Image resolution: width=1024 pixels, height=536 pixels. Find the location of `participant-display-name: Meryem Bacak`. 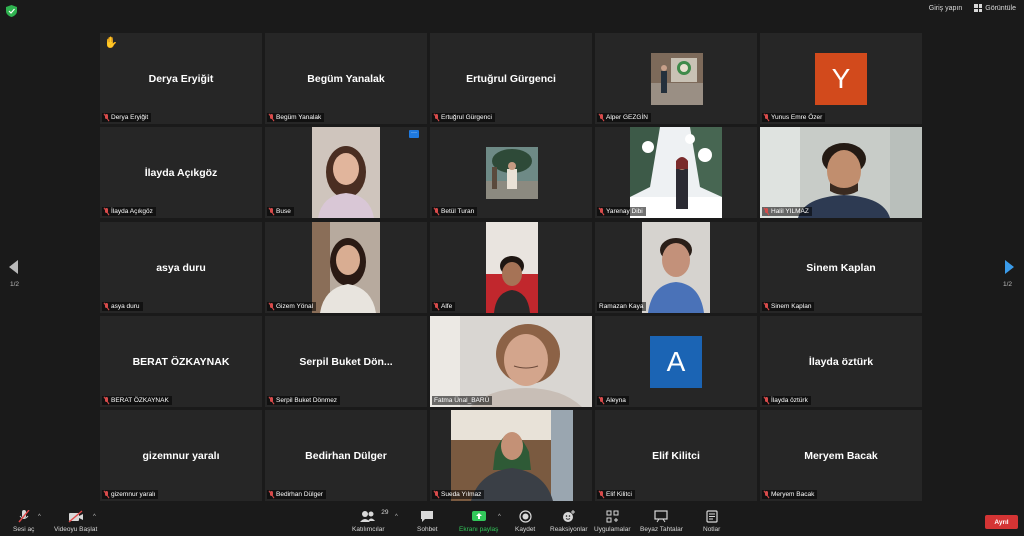

participant-display-name: Meryem Bacak is located at coordinates (841, 456).